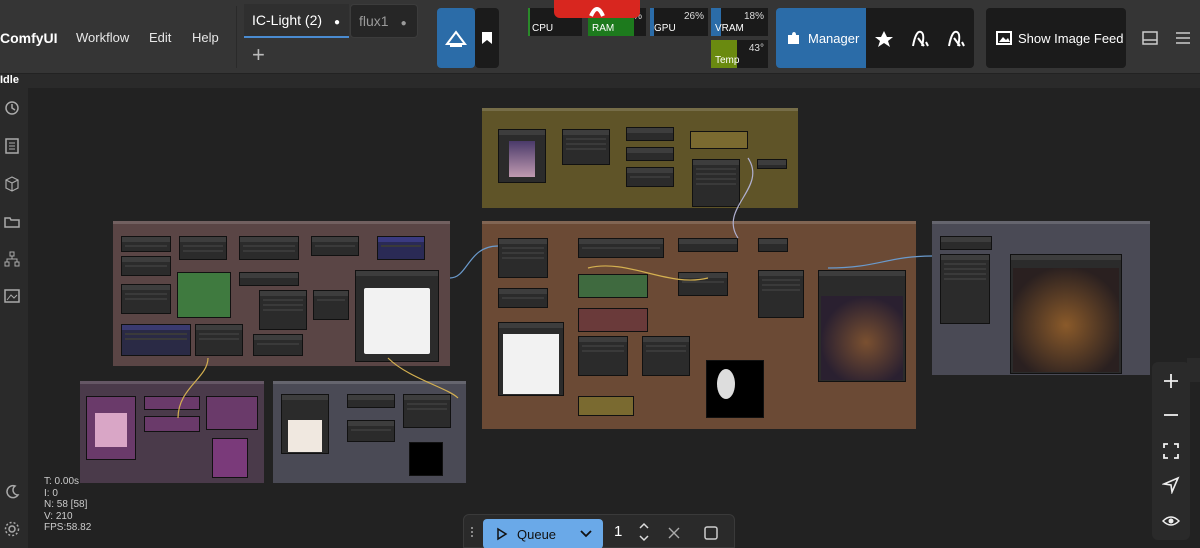 The image size is (1200, 548). I want to click on status-indicator-badge, so click(597, 9).